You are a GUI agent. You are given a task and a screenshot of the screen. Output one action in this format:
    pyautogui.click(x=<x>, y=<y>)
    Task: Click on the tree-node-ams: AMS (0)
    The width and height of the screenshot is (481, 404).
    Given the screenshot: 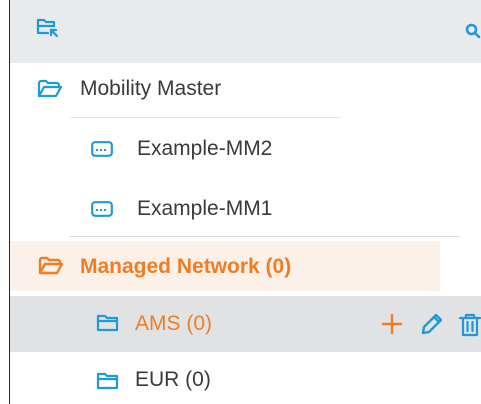 What is the action you would take?
    pyautogui.click(x=245, y=324)
    